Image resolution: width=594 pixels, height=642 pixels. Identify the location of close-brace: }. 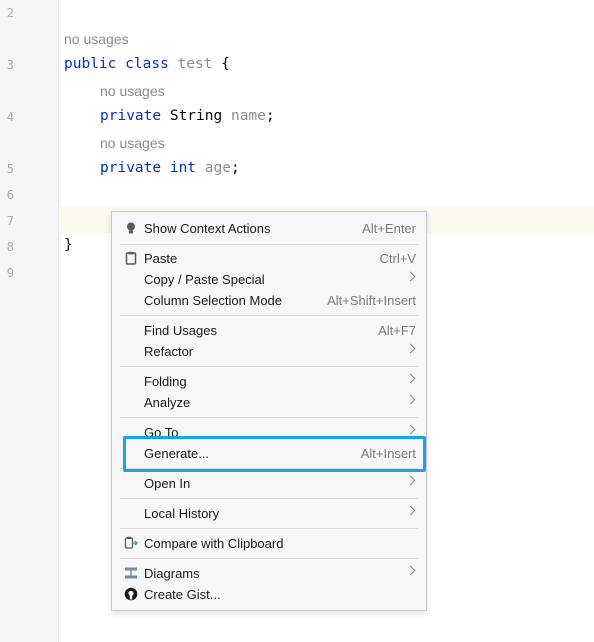
(68, 245).